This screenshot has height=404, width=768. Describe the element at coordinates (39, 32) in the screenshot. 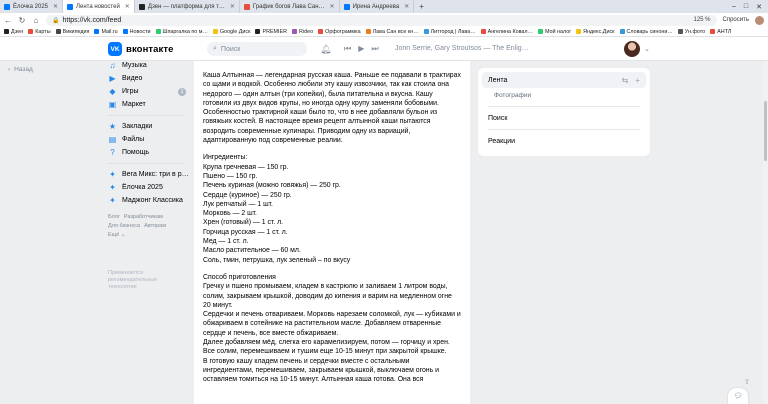

I see `bookmark-item: Карты` at that location.